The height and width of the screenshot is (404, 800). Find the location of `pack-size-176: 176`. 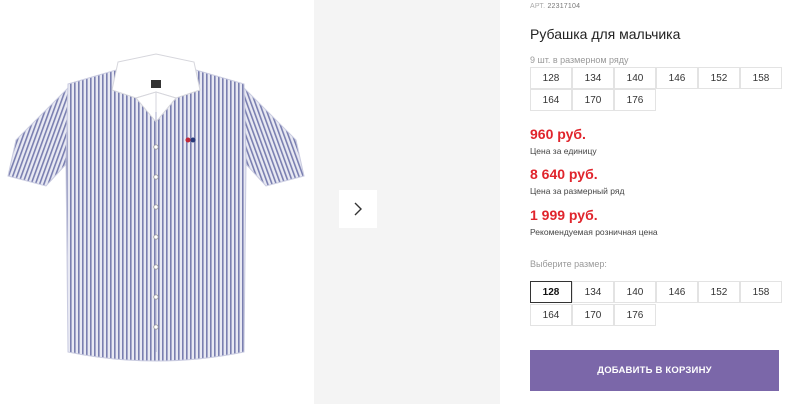

pack-size-176: 176 is located at coordinates (635, 100).